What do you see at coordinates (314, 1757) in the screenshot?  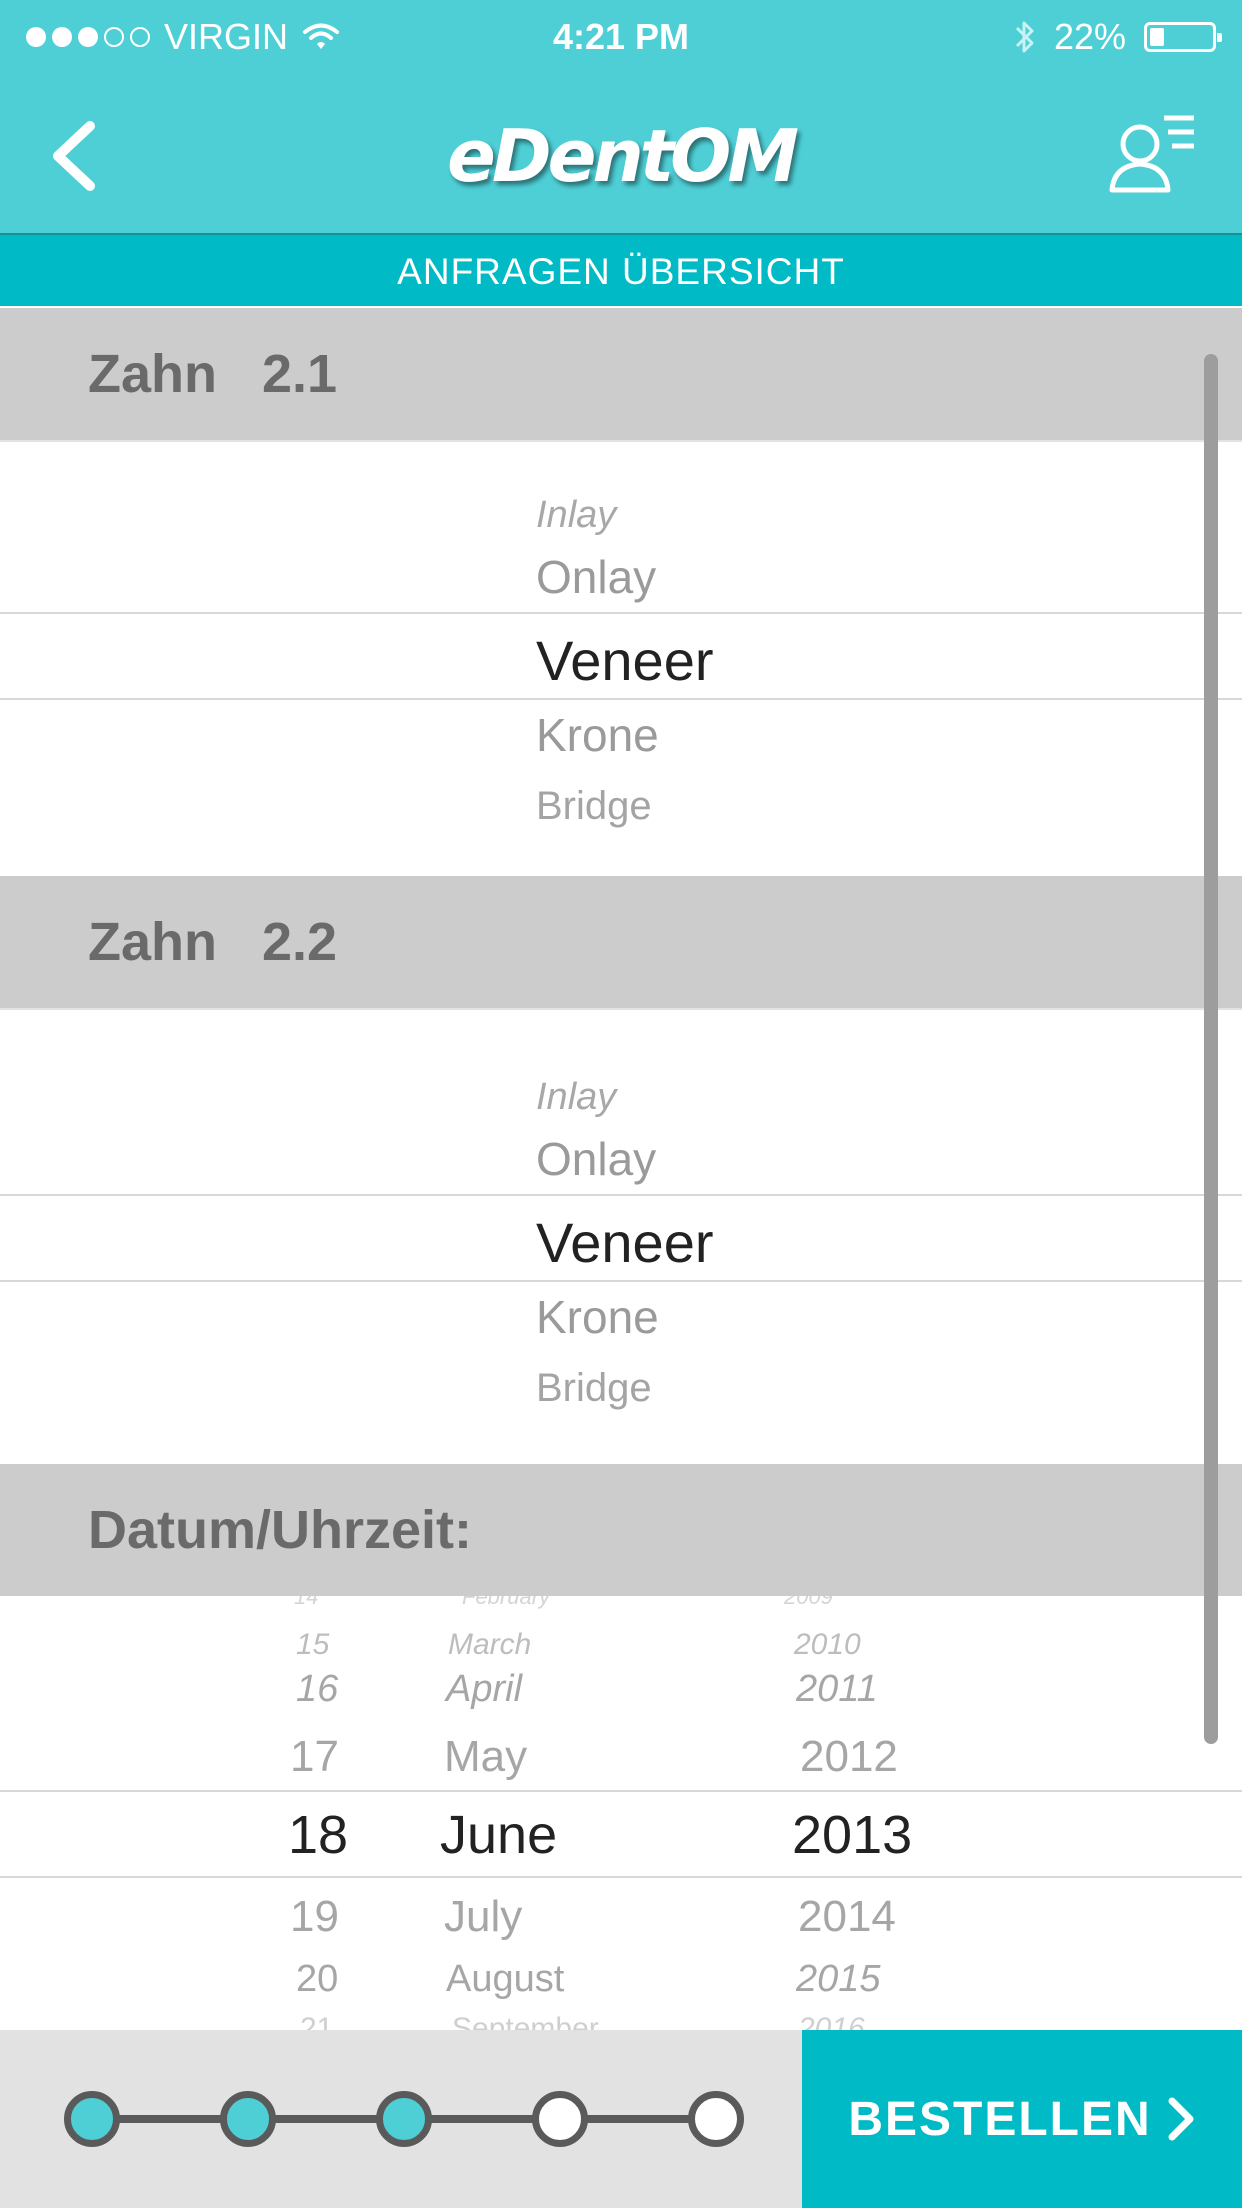 I see `day-option: 17` at bounding box center [314, 1757].